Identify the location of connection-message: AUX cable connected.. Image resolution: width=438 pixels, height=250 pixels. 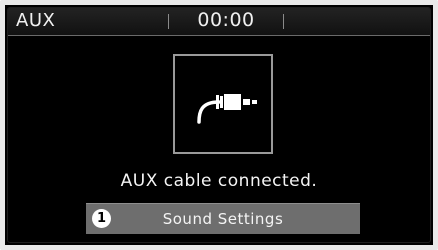
(219, 181).